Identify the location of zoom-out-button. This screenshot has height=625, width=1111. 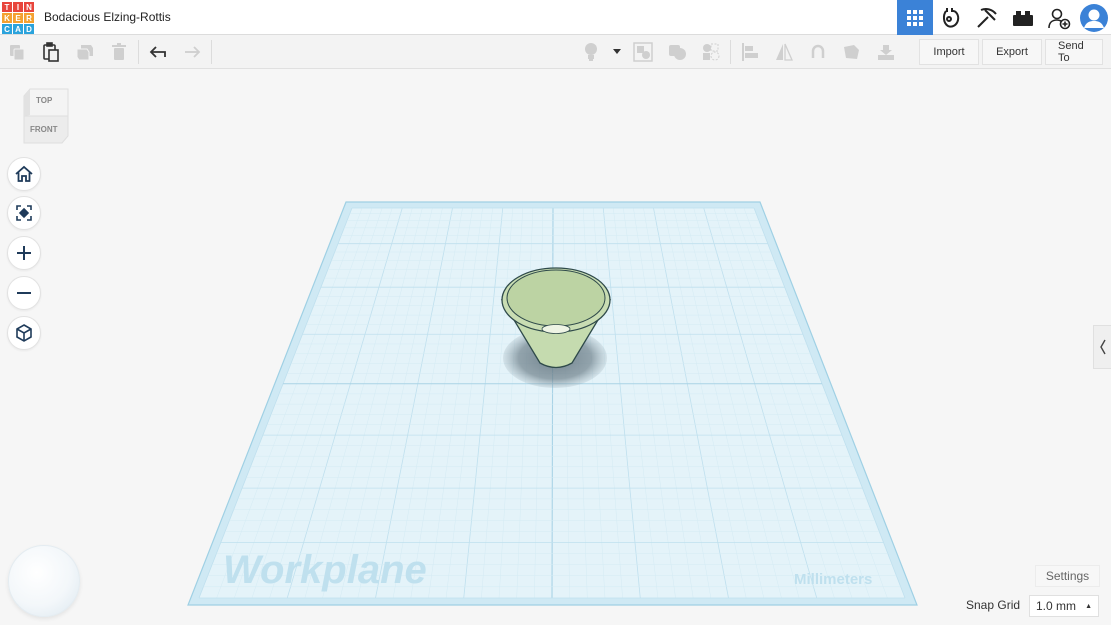
(24, 293).